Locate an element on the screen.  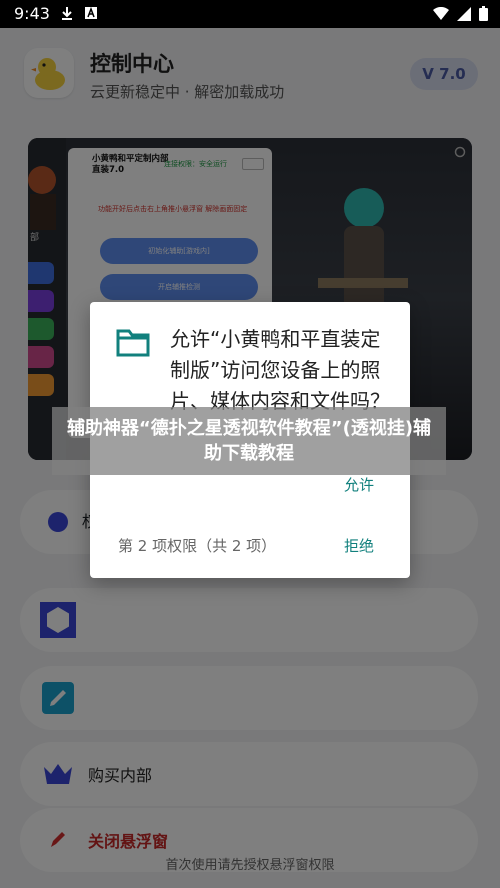
permission-count: 第 2 项权限（共 2 项） is located at coordinates (197, 546).